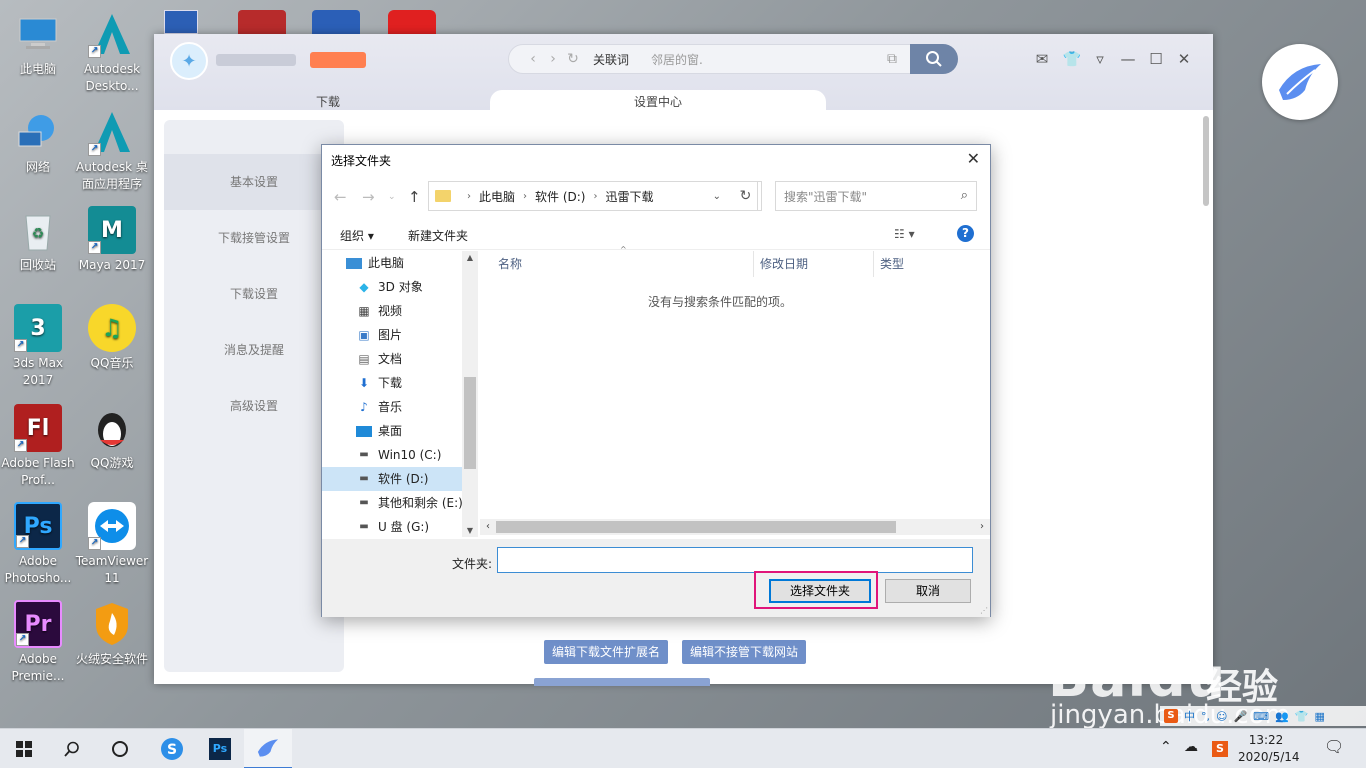  What do you see at coordinates (876, 196) in the screenshot?
I see `dialog-search-input: 搜索"迅雷下载" ⌕` at bounding box center [876, 196].